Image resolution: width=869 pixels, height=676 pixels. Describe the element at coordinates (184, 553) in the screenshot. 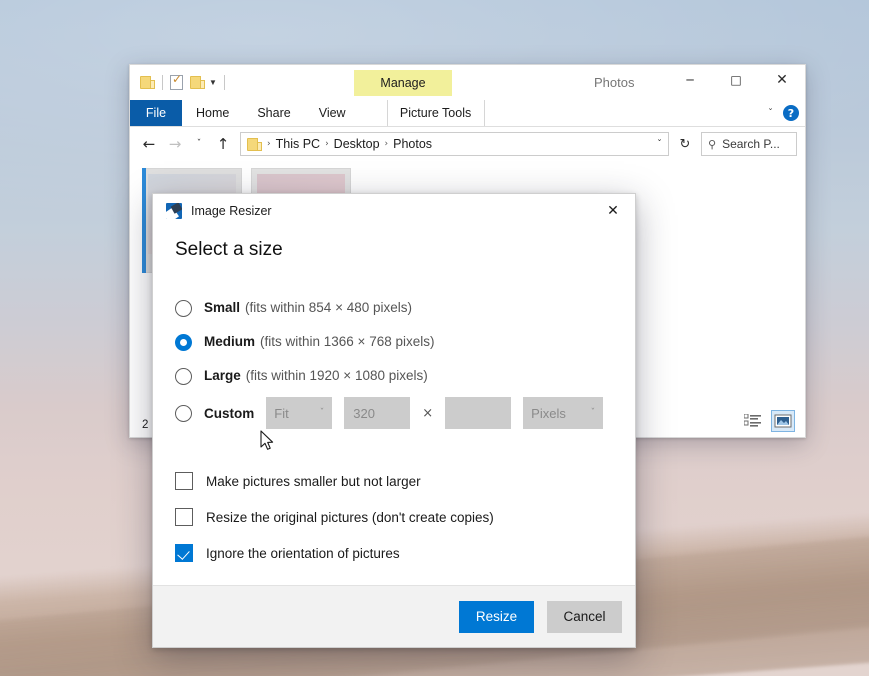

I see `checkbox-ignore-orientation-box` at that location.